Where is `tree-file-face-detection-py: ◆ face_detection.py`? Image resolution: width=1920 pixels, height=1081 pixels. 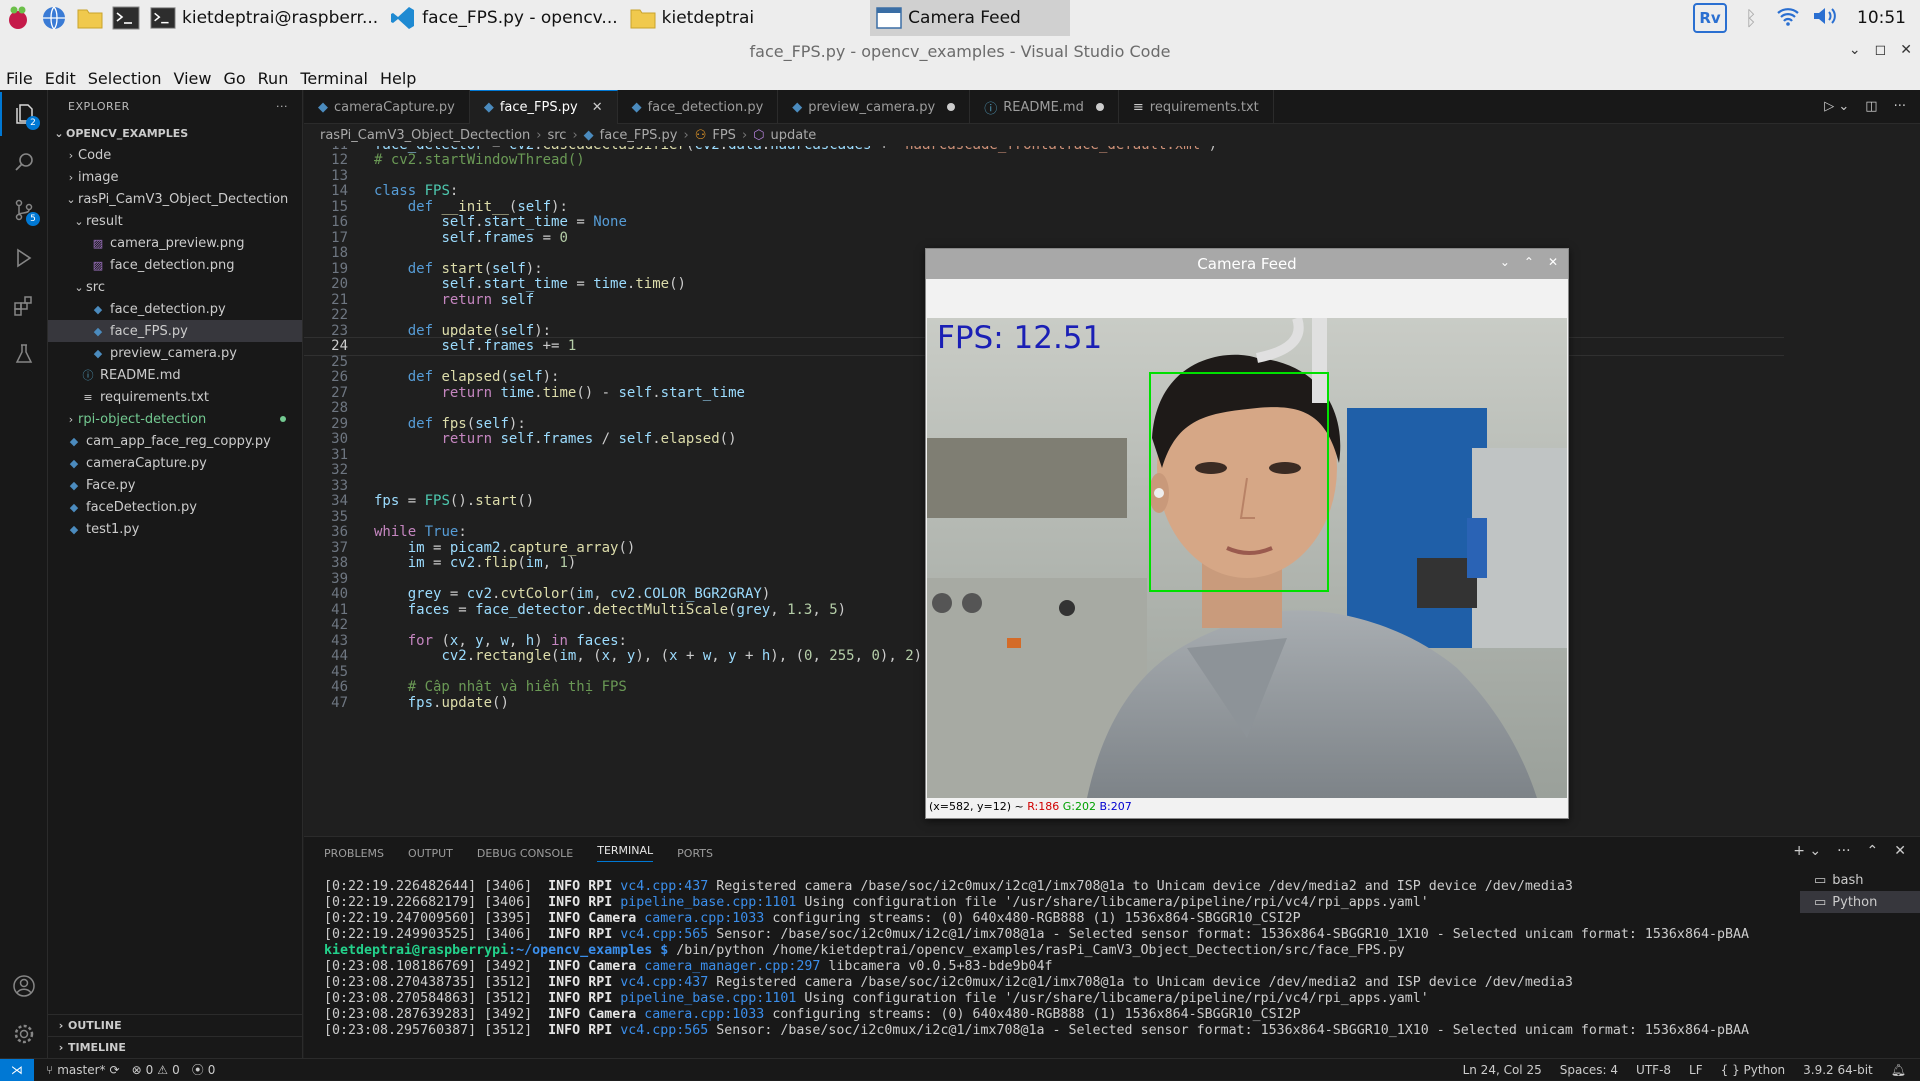
tree-file-face-detection-py: ◆ face_detection.py is located at coordinates (175, 309).